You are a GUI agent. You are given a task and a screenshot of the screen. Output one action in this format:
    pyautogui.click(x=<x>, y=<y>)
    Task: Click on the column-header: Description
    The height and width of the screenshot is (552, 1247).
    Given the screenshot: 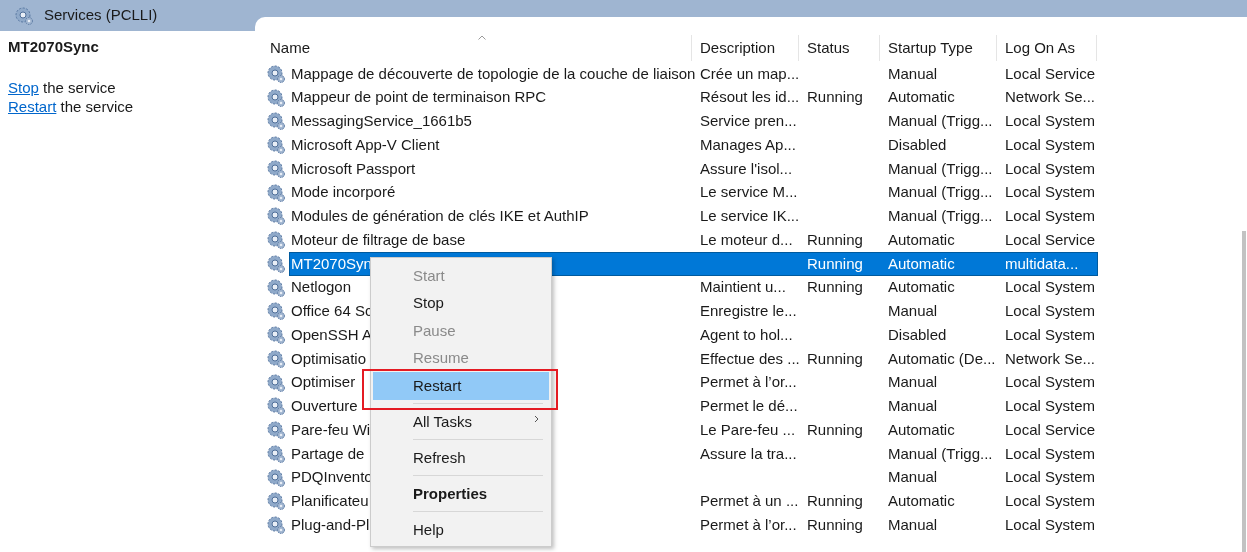 What is the action you would take?
    pyautogui.click(x=745, y=48)
    